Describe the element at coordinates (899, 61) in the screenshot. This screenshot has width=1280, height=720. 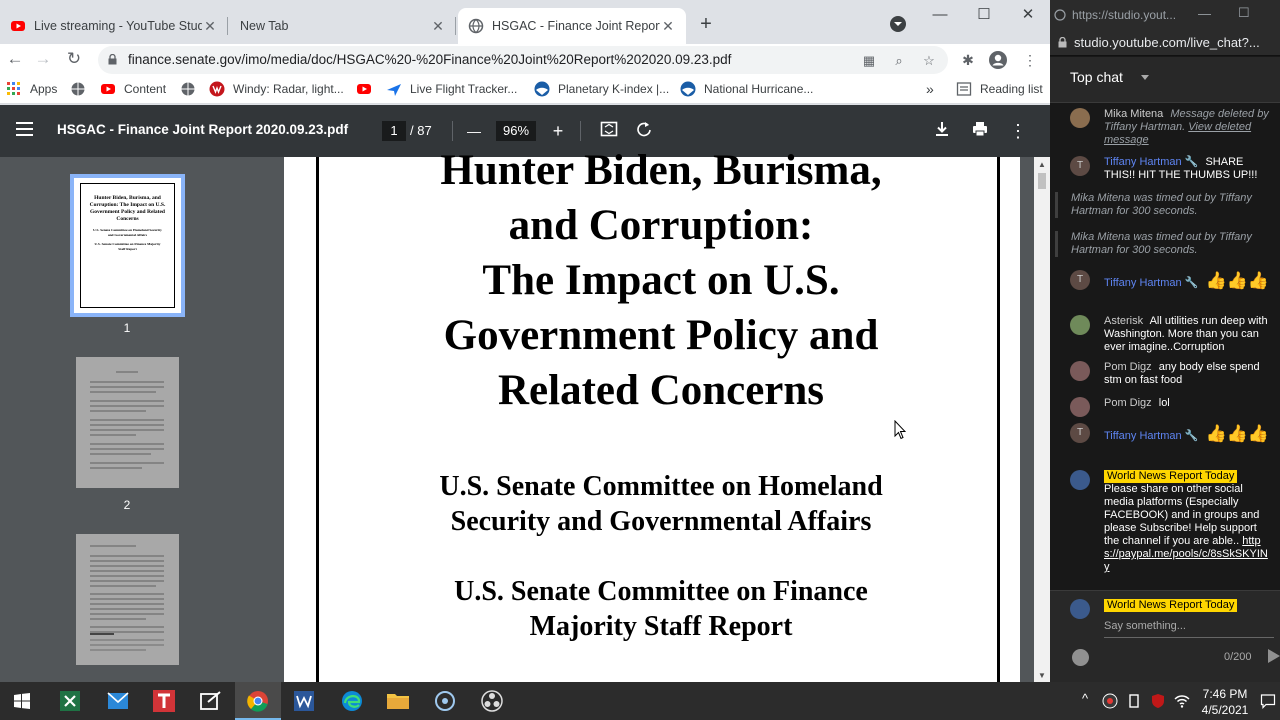
I see `zoom-magnifier-icon: ⌕` at that location.